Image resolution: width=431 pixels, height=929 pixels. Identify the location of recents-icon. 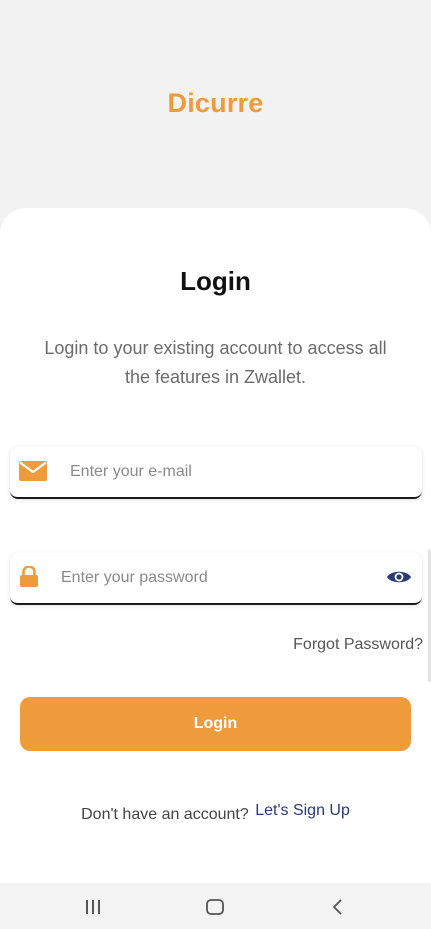
(93, 907).